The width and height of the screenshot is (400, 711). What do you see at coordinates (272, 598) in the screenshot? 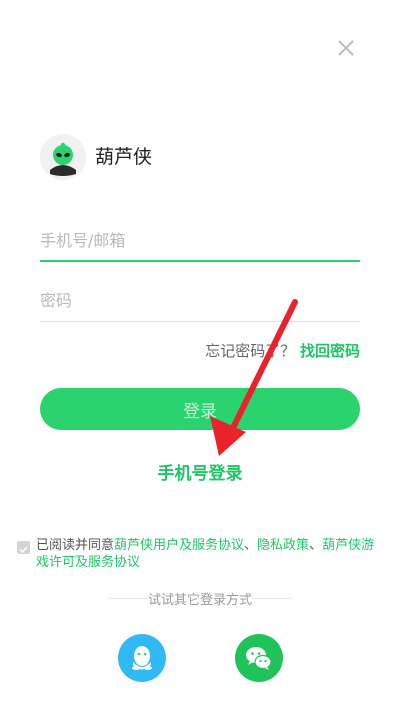
I see `divider-right` at bounding box center [272, 598].